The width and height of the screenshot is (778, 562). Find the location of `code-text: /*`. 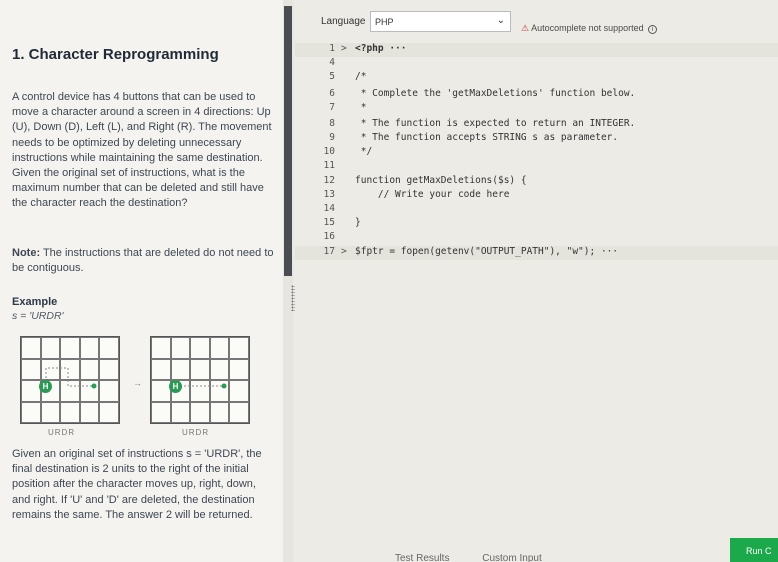

code-text: /* is located at coordinates (361, 76).